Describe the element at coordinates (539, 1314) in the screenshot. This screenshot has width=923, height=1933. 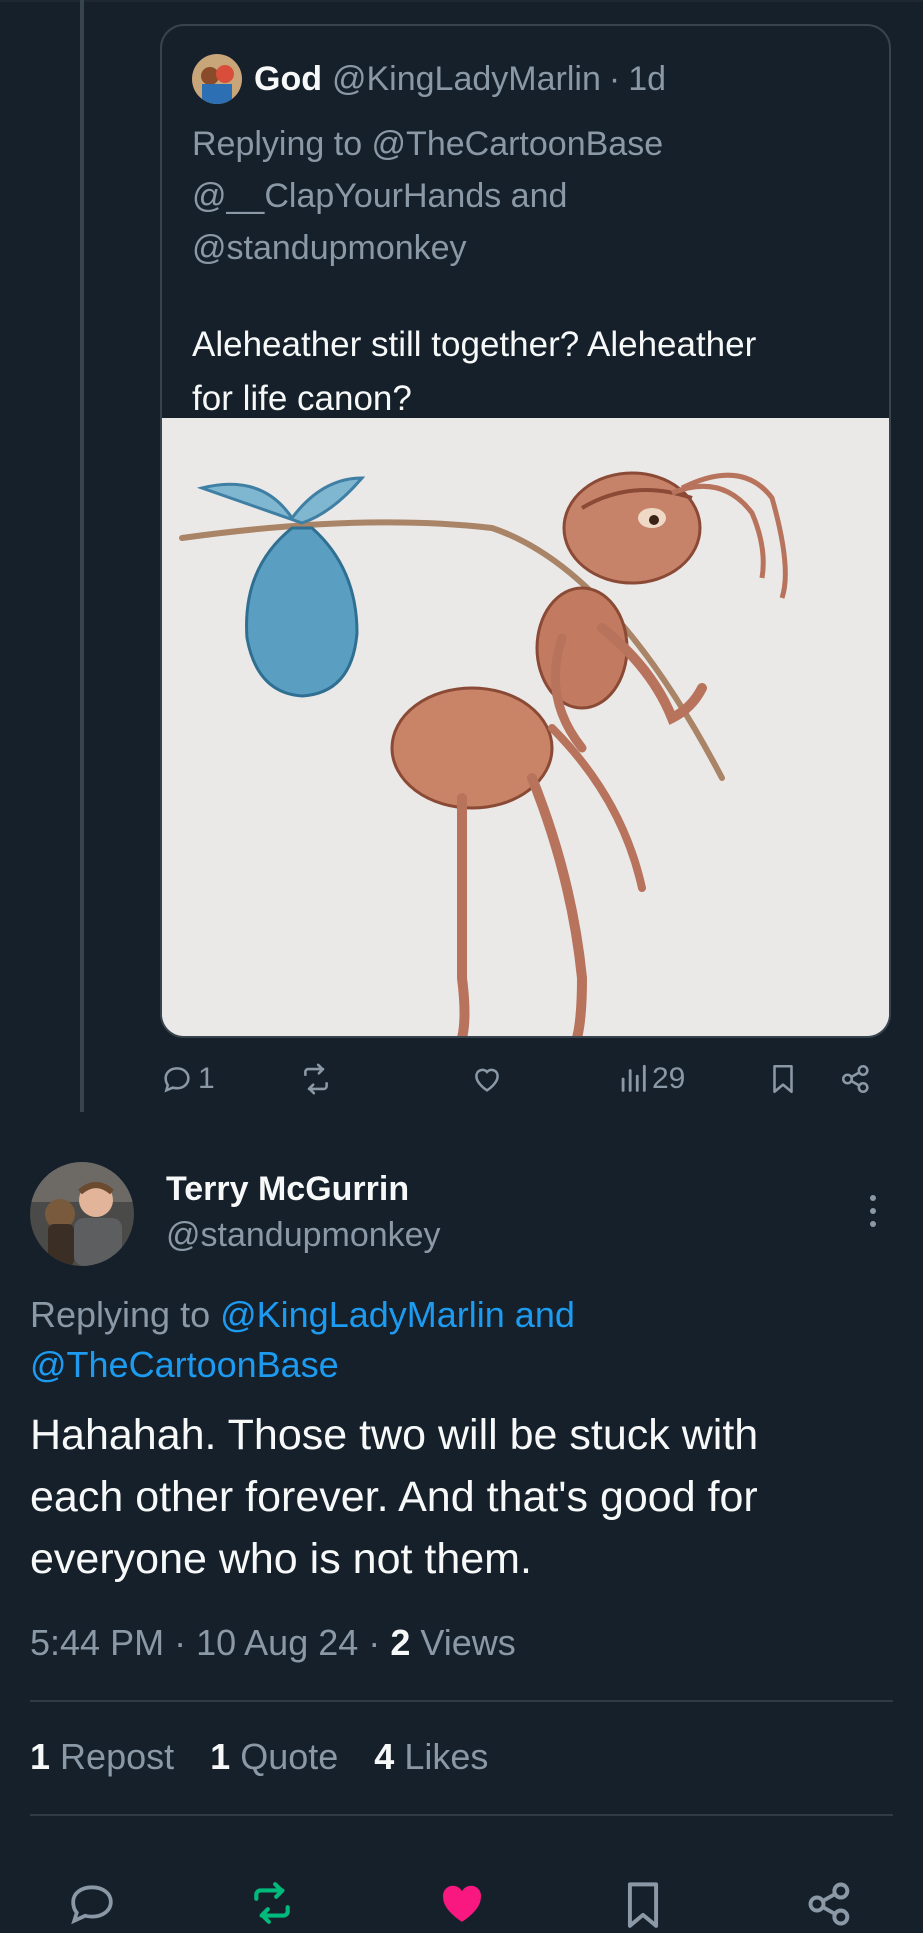
I see `replying-and: and` at that location.